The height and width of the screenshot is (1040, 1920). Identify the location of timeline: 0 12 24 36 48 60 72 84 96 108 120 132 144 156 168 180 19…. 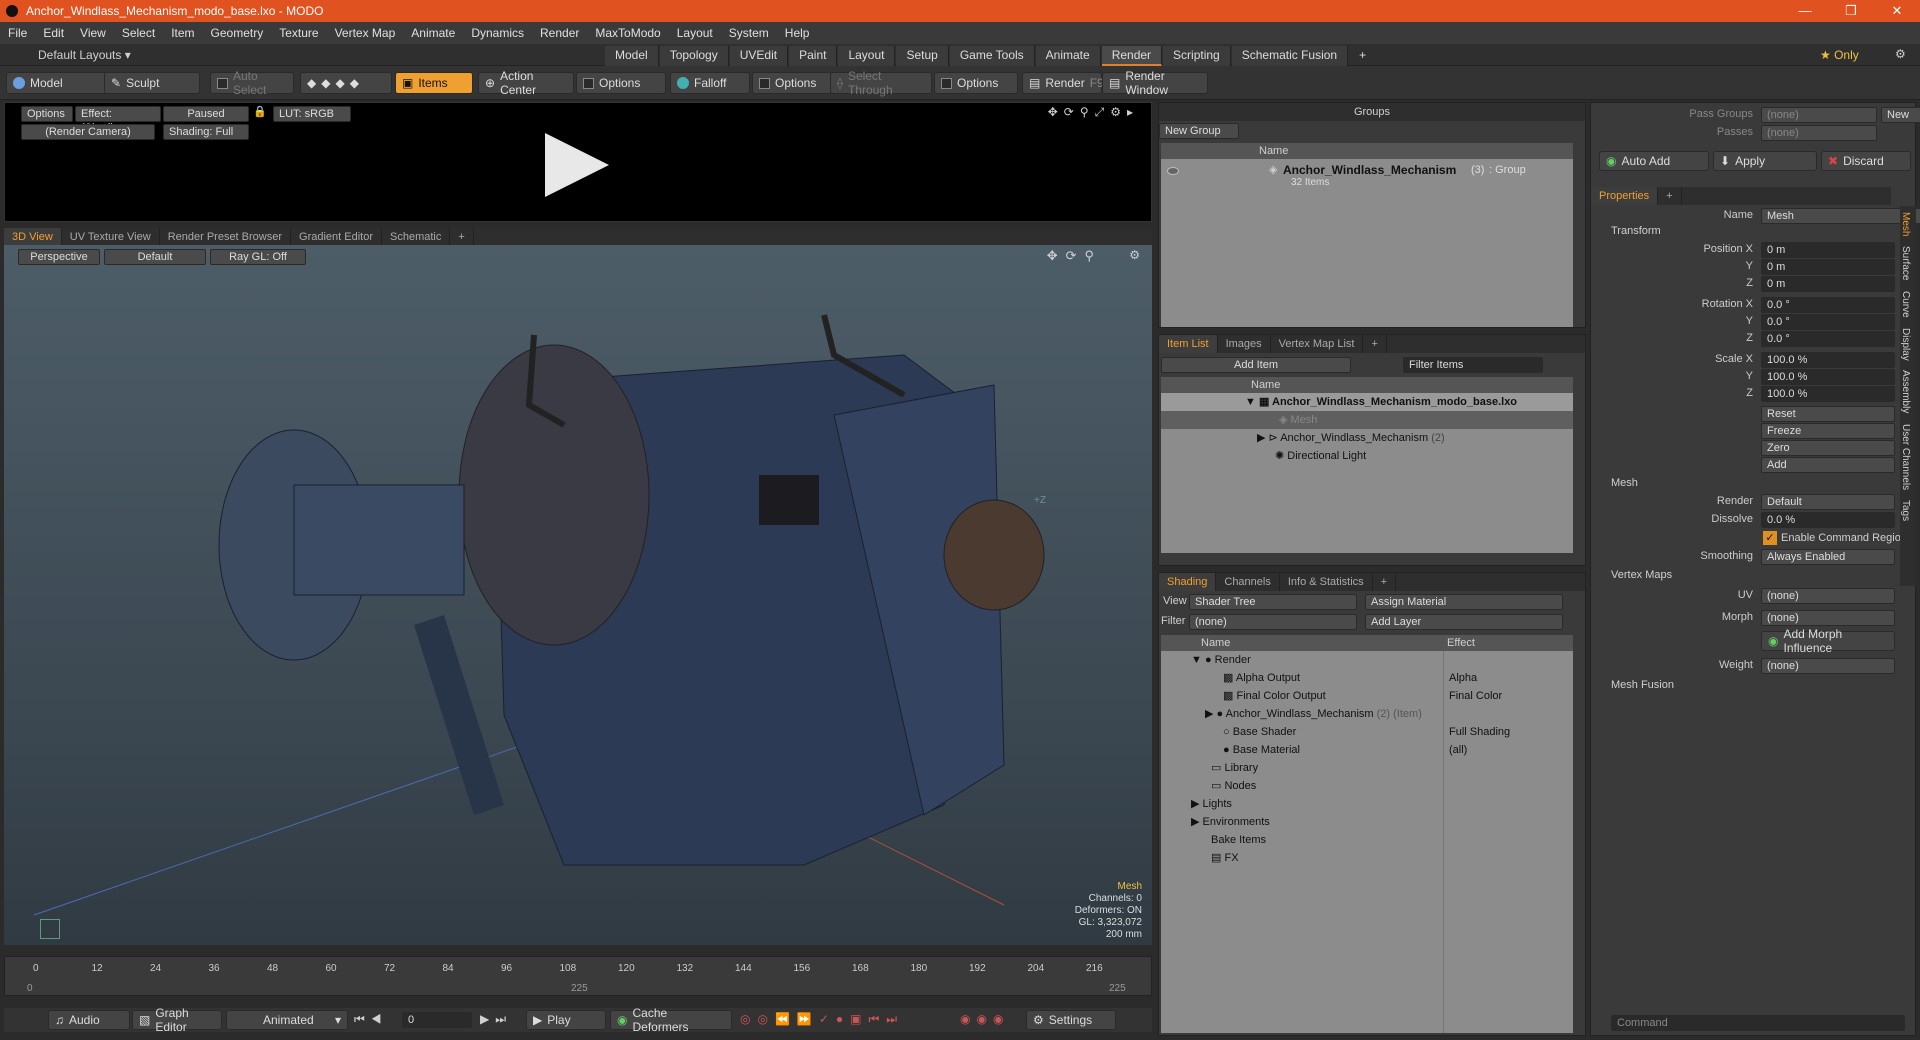
(578, 976).